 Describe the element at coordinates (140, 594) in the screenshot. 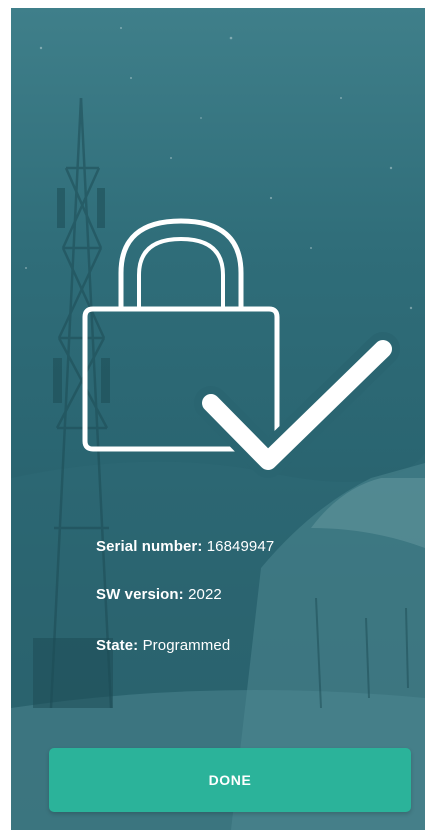

I see `sw-version-label: SW version:` at that location.